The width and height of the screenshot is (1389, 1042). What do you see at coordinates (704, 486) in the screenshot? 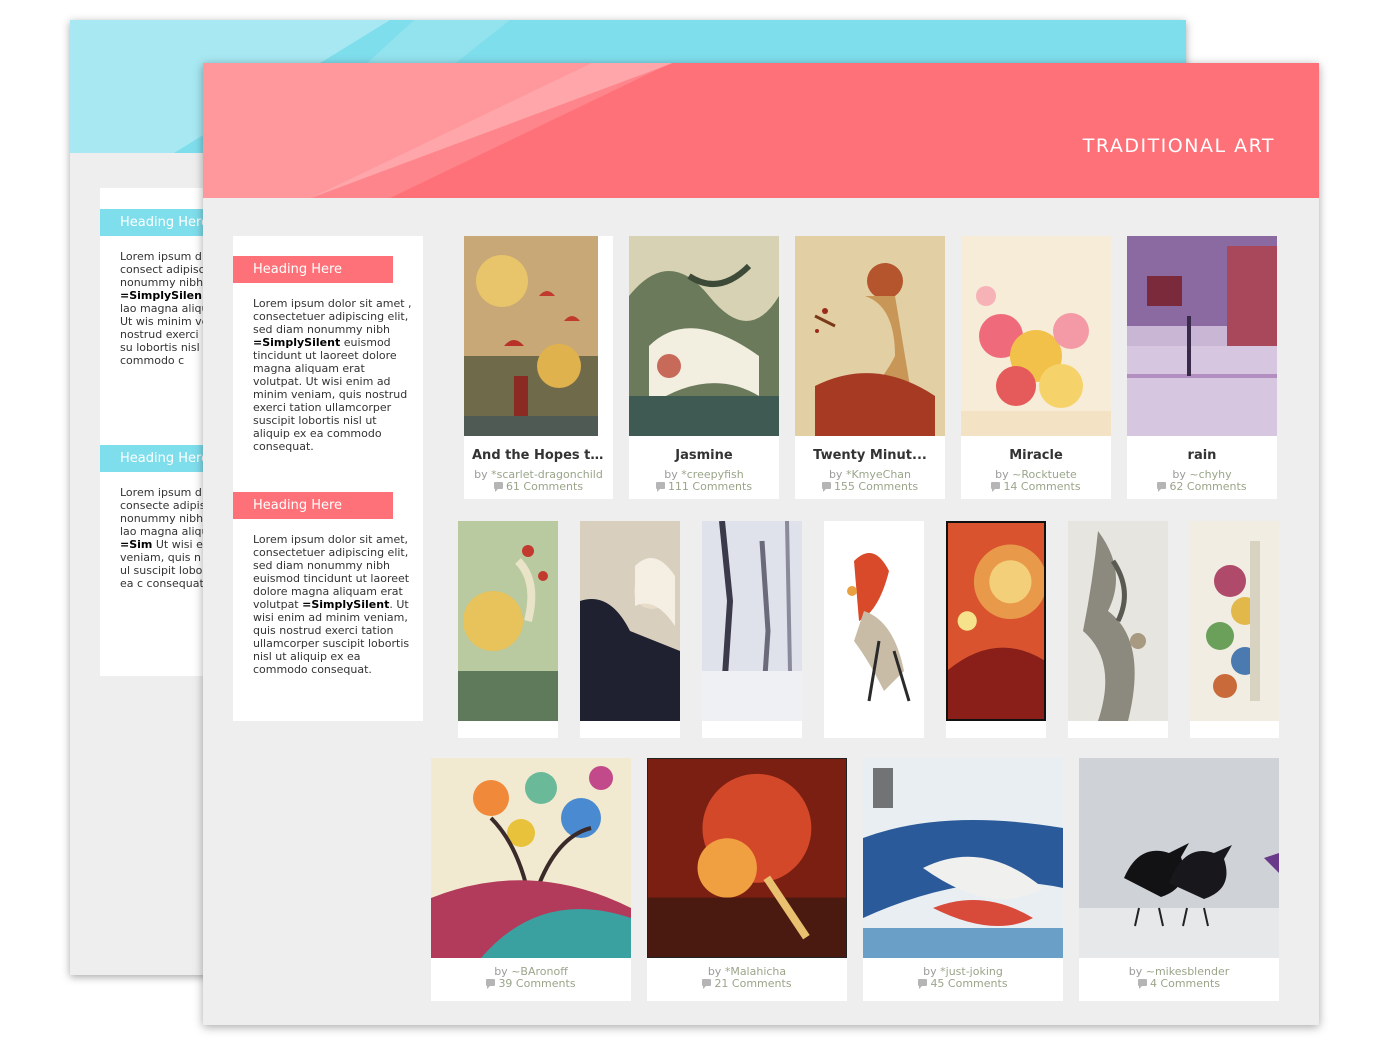
I see `comment-count: 111 Comments` at bounding box center [704, 486].